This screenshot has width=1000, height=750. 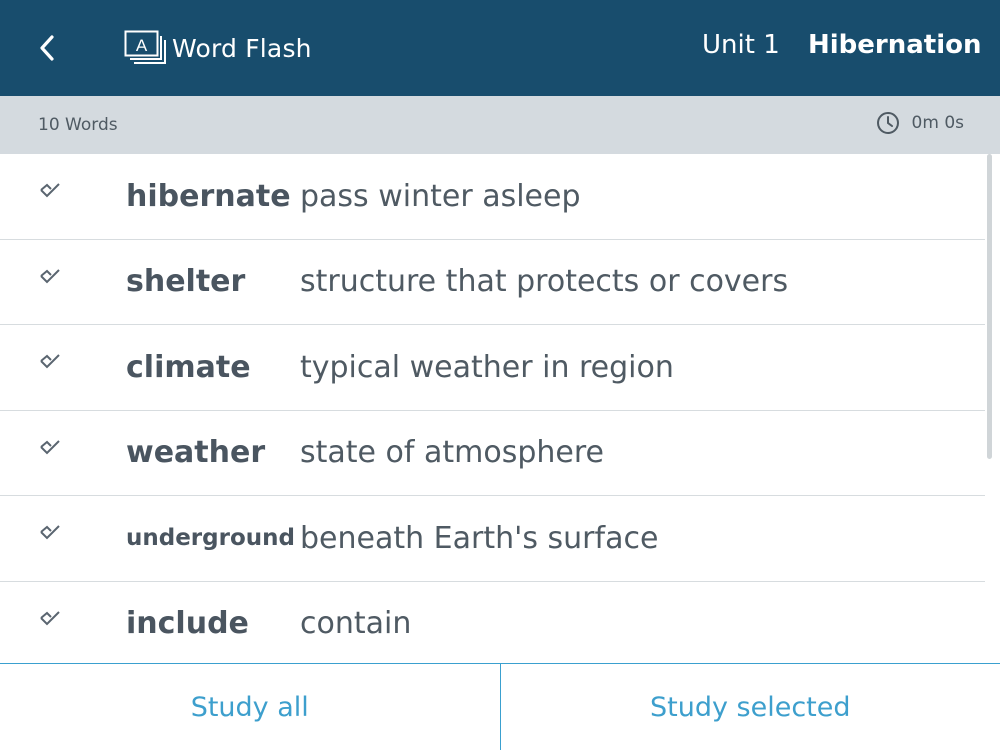 I want to click on study-actions: Study all Study selected, so click(x=500, y=706).